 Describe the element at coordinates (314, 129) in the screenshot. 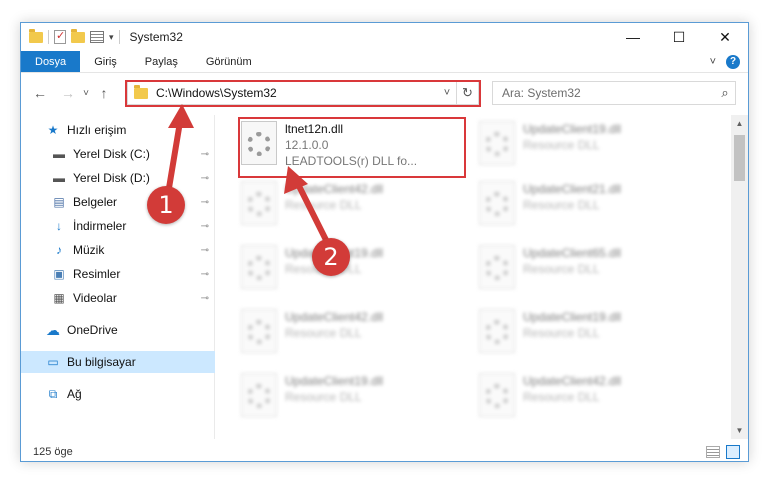

I see `file-name: ltnet12n.dll` at that location.